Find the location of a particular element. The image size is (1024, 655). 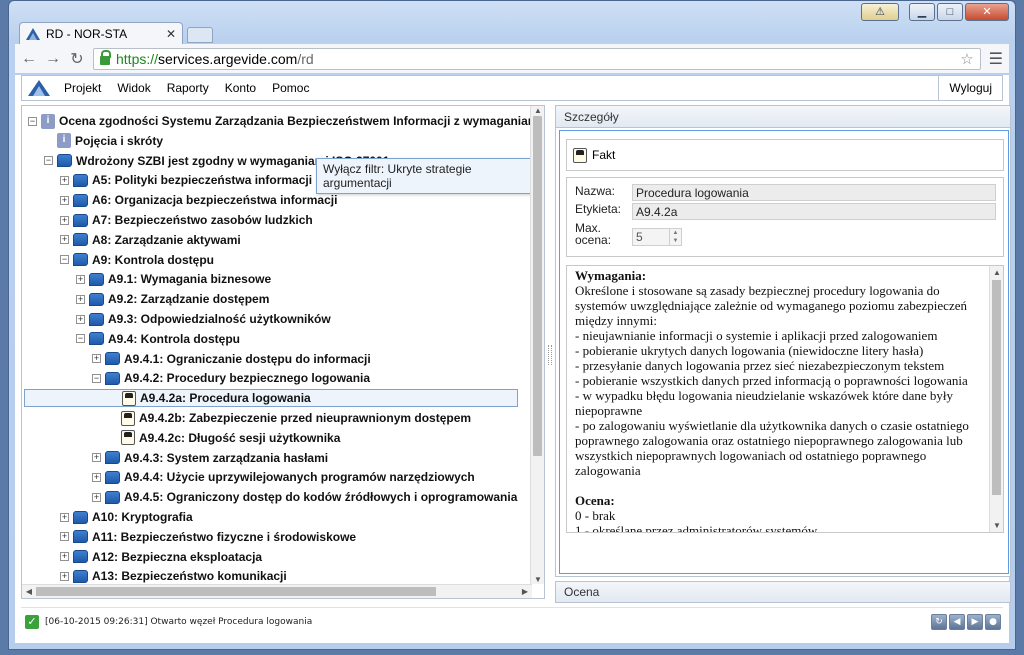

name-field: Procedura logowania is located at coordinates (814, 192).